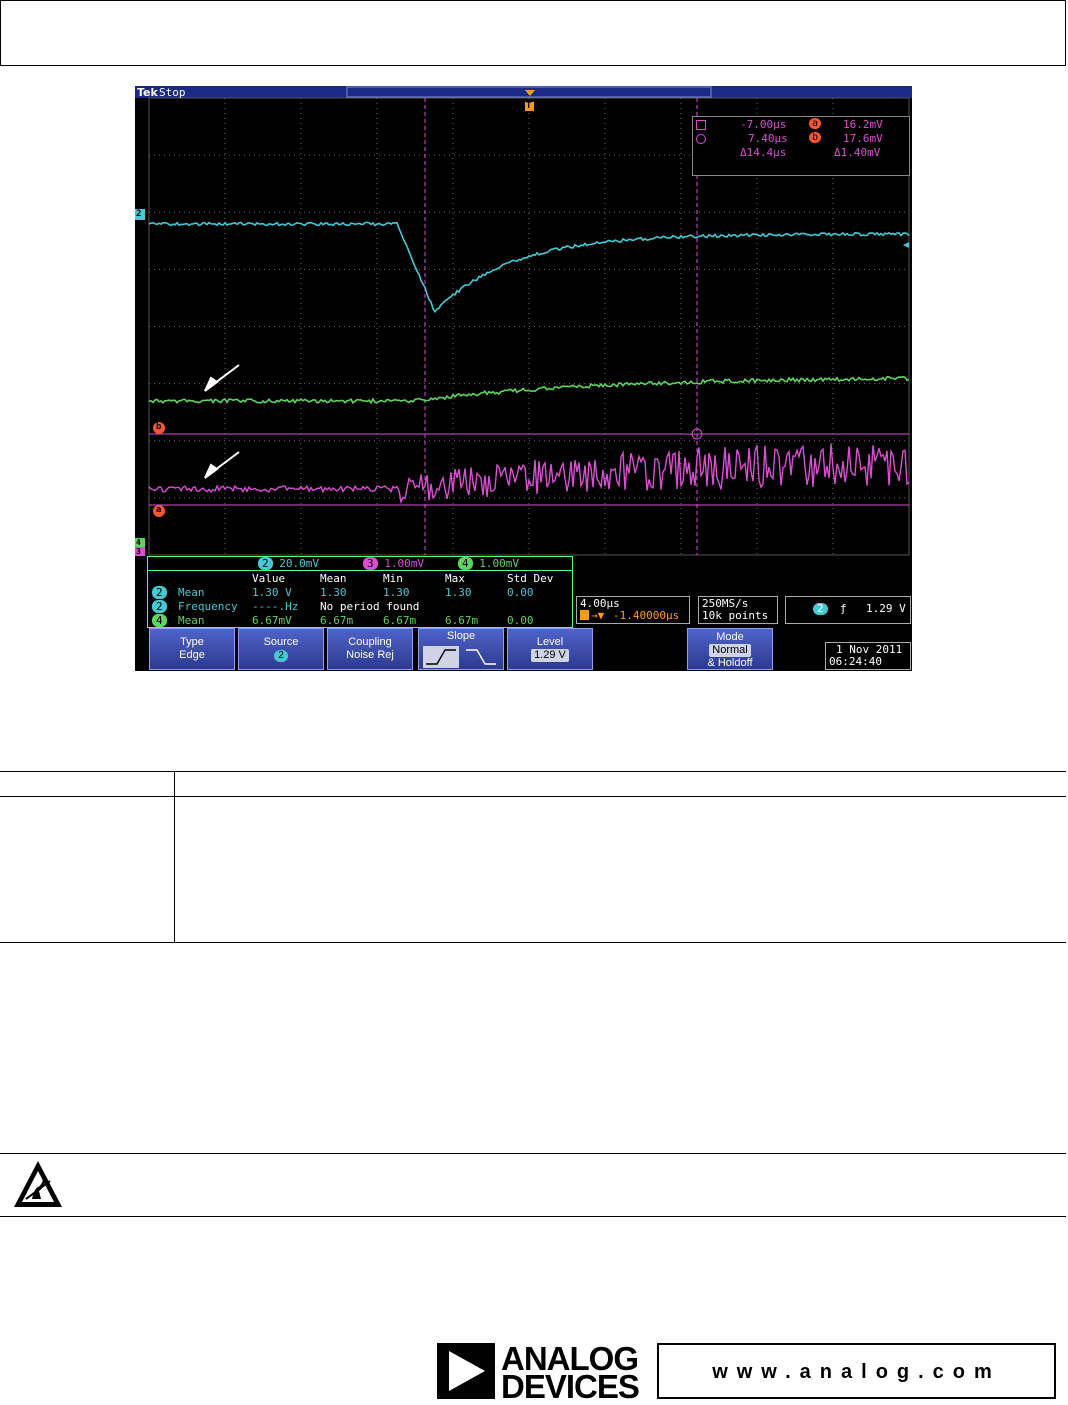  What do you see at coordinates (337, 620) in the screenshot?
I see `meas-row3-mean: 6.67m` at bounding box center [337, 620].